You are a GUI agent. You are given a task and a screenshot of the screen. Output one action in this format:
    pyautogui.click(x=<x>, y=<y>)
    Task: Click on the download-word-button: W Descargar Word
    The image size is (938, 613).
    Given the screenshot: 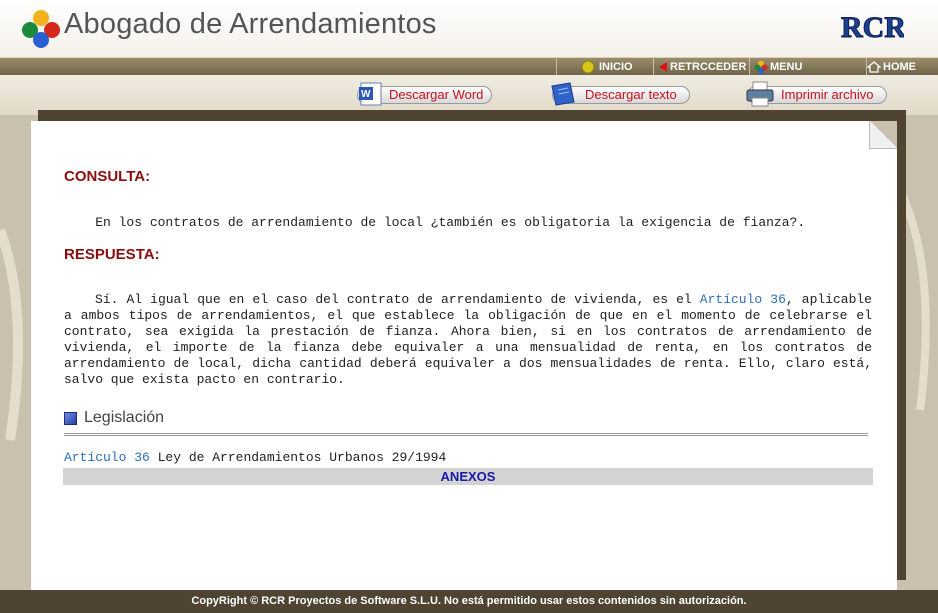 What is the action you would take?
    pyautogui.click(x=419, y=94)
    